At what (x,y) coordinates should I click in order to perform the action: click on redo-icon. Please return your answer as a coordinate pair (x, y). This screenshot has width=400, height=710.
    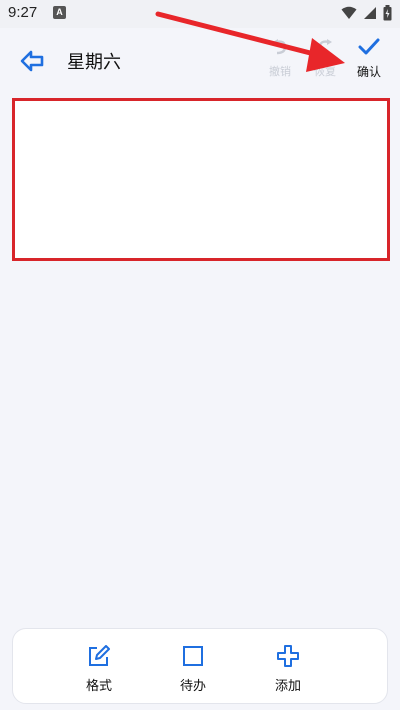
    Looking at the image, I should click on (325, 47).